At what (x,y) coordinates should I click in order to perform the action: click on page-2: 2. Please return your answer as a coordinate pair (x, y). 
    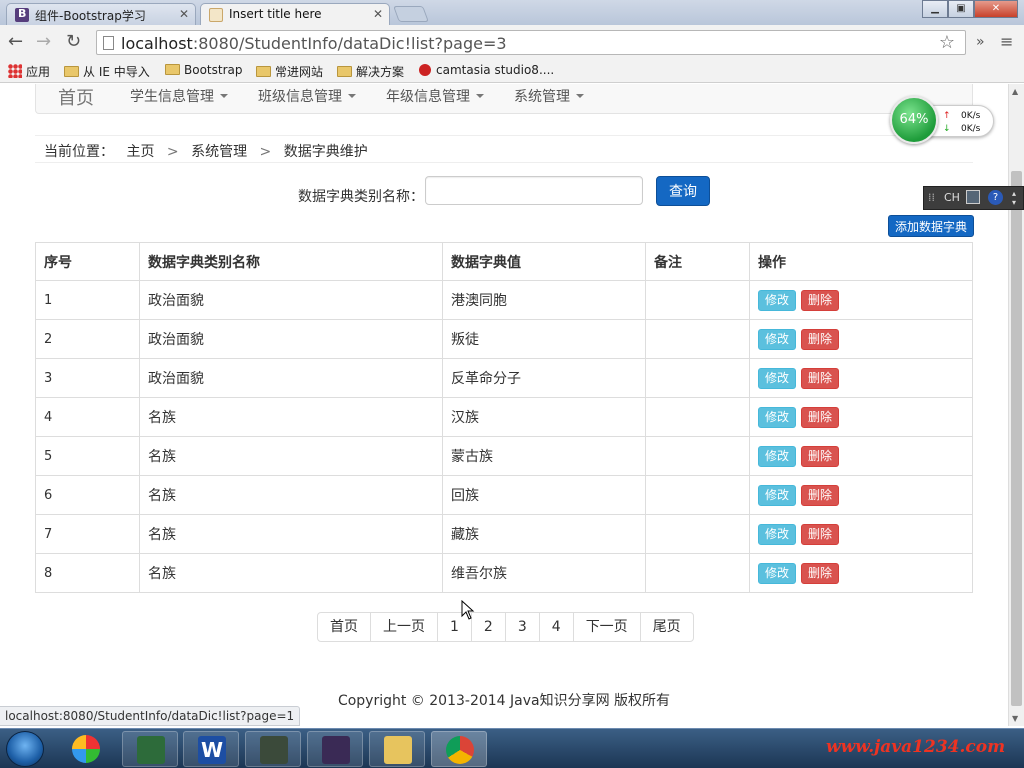
    Looking at the image, I should click on (488, 627).